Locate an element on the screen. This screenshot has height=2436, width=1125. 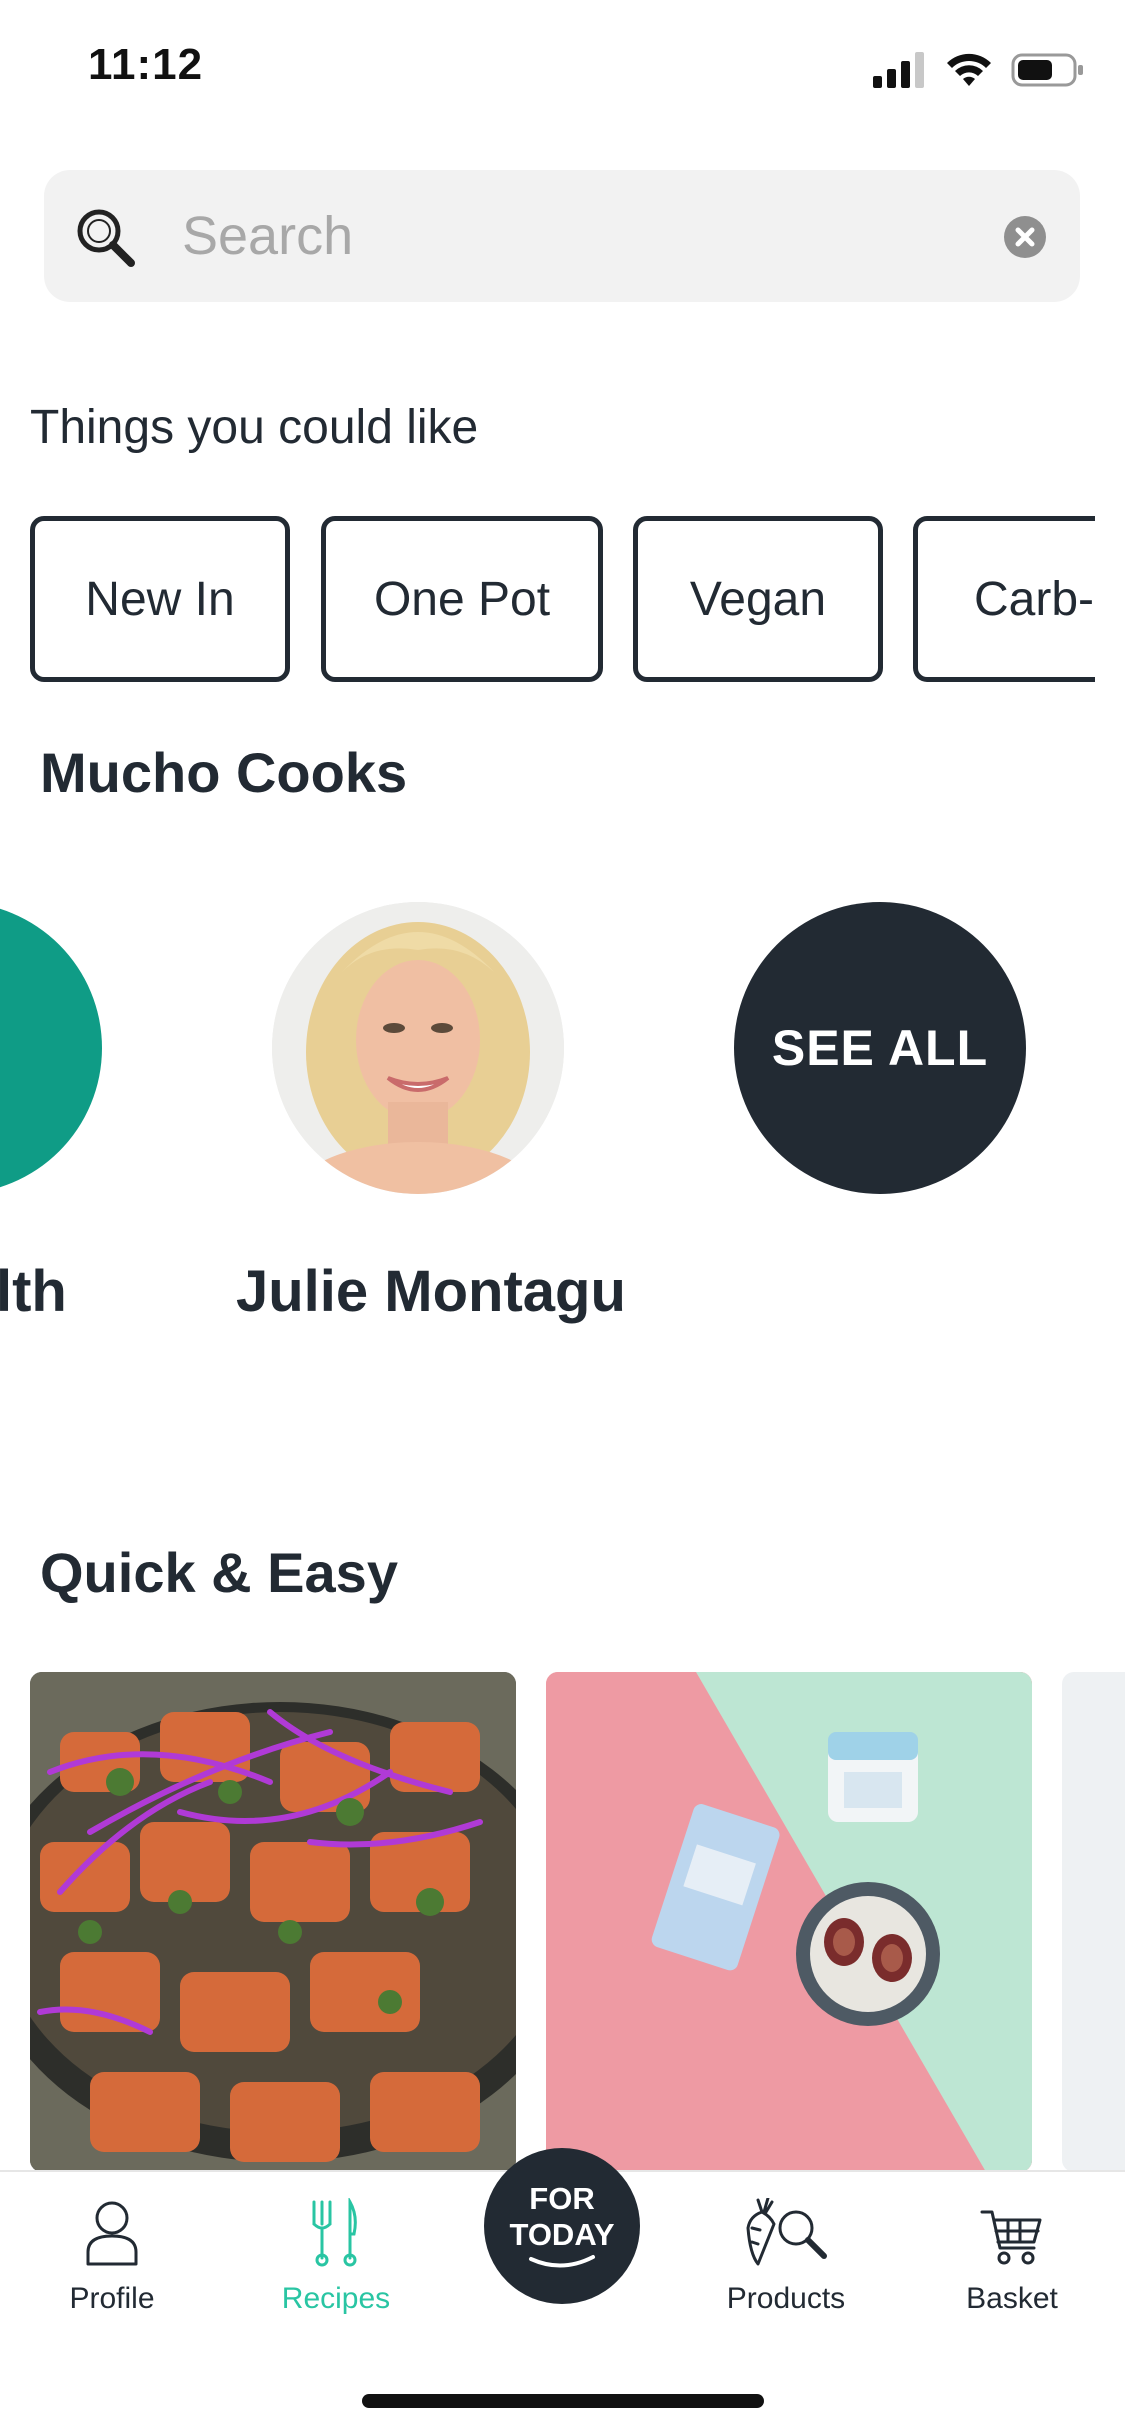
tab-profile: Profile is located at coordinates (112, 2263).